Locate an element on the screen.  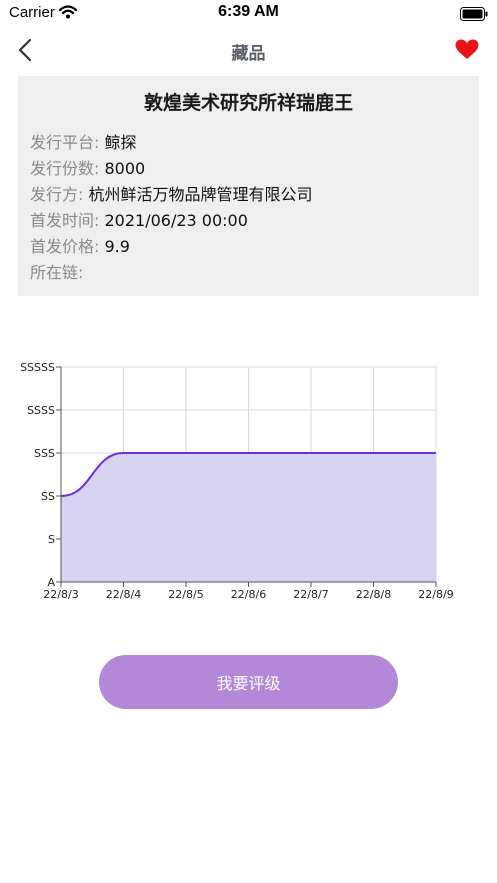
x-tick-label: 22/8/5 is located at coordinates (185, 594).